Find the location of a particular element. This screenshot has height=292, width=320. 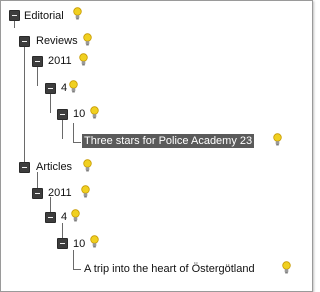

collapse-toggle-editorial is located at coordinates (14, 15).